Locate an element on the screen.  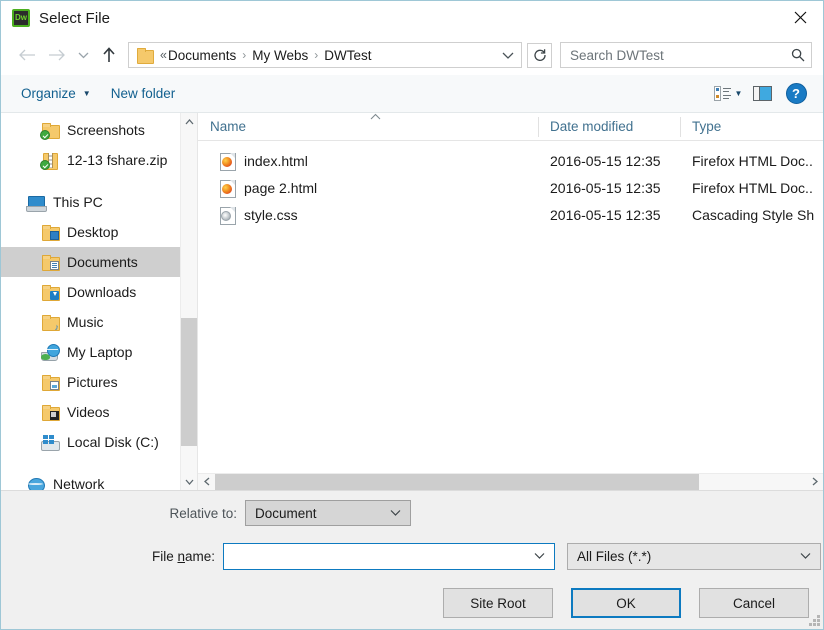
sidebar-item-documents: Documents is located at coordinates (99, 262).